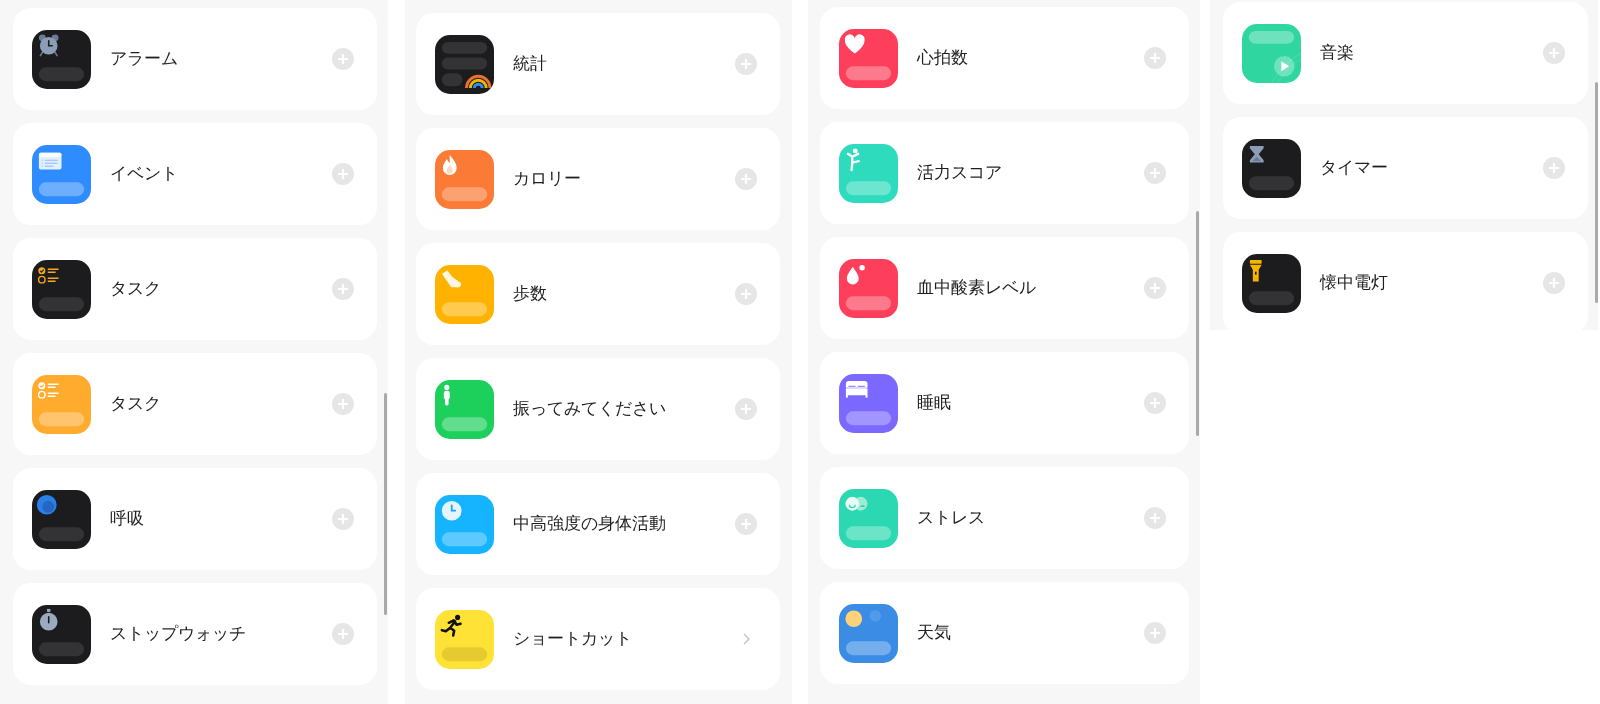 The image size is (1600, 704). What do you see at coordinates (1004, 518) in the screenshot?
I see `widget-card: ストレス` at bounding box center [1004, 518].